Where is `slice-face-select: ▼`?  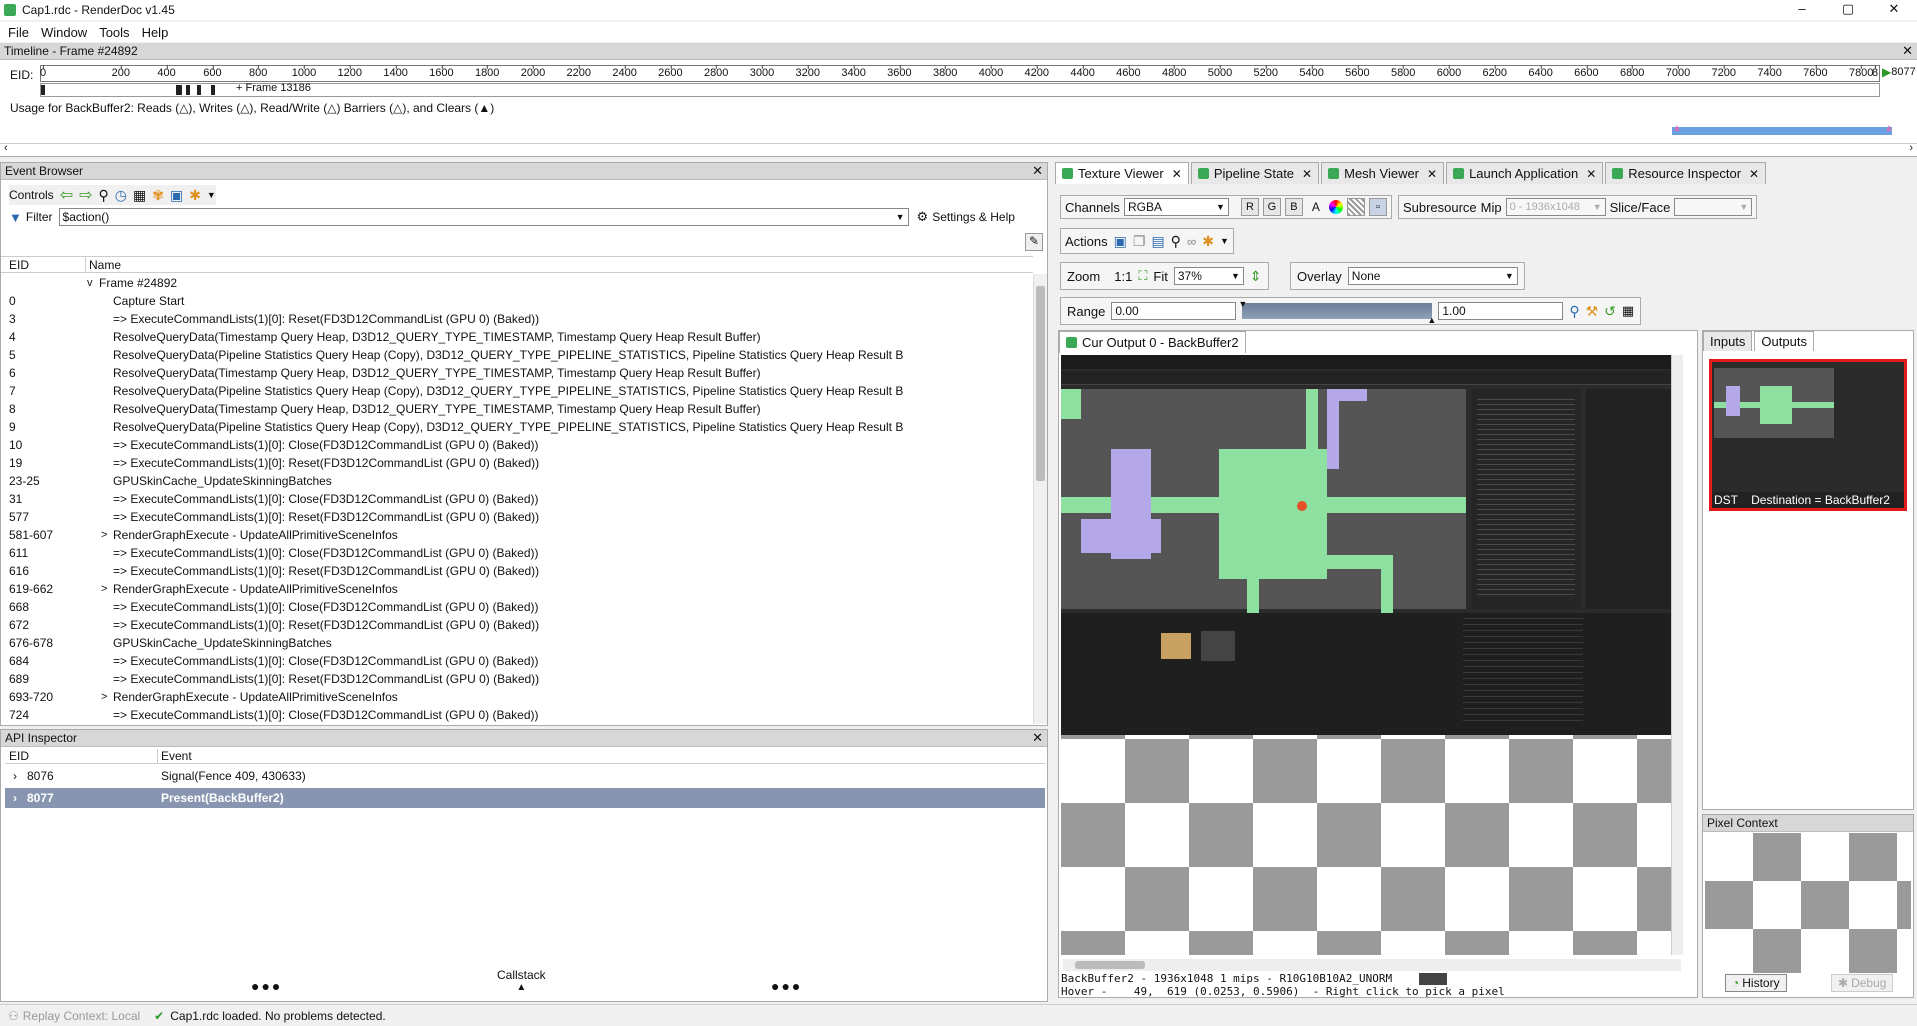 slice-face-select: ▼ is located at coordinates (1713, 207).